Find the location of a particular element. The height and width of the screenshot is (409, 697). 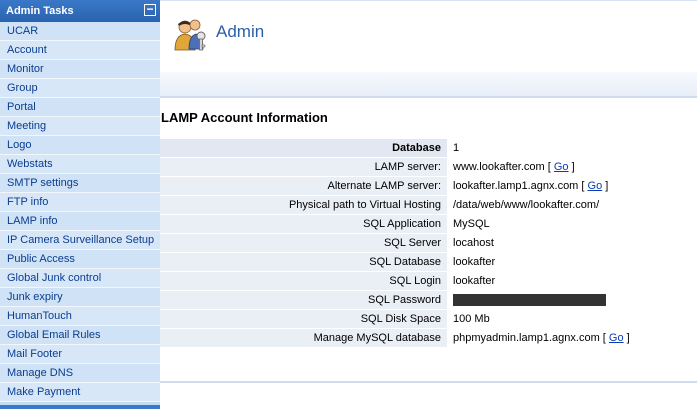

row-label: SQL Disk Space is located at coordinates (303, 319).